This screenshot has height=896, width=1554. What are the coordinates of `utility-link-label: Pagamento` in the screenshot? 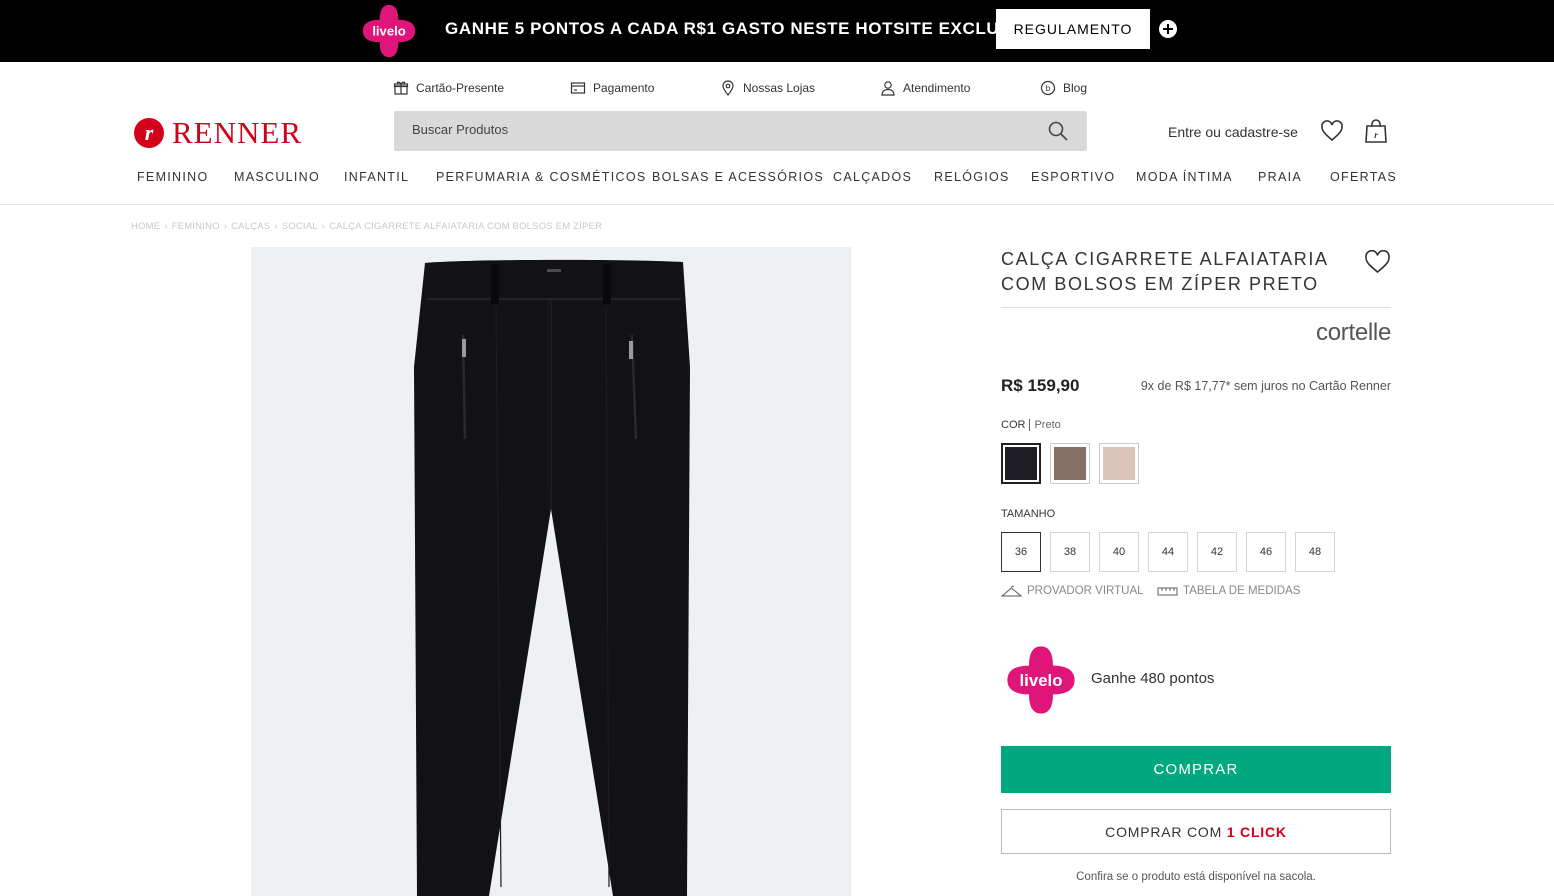 It's located at (624, 88).